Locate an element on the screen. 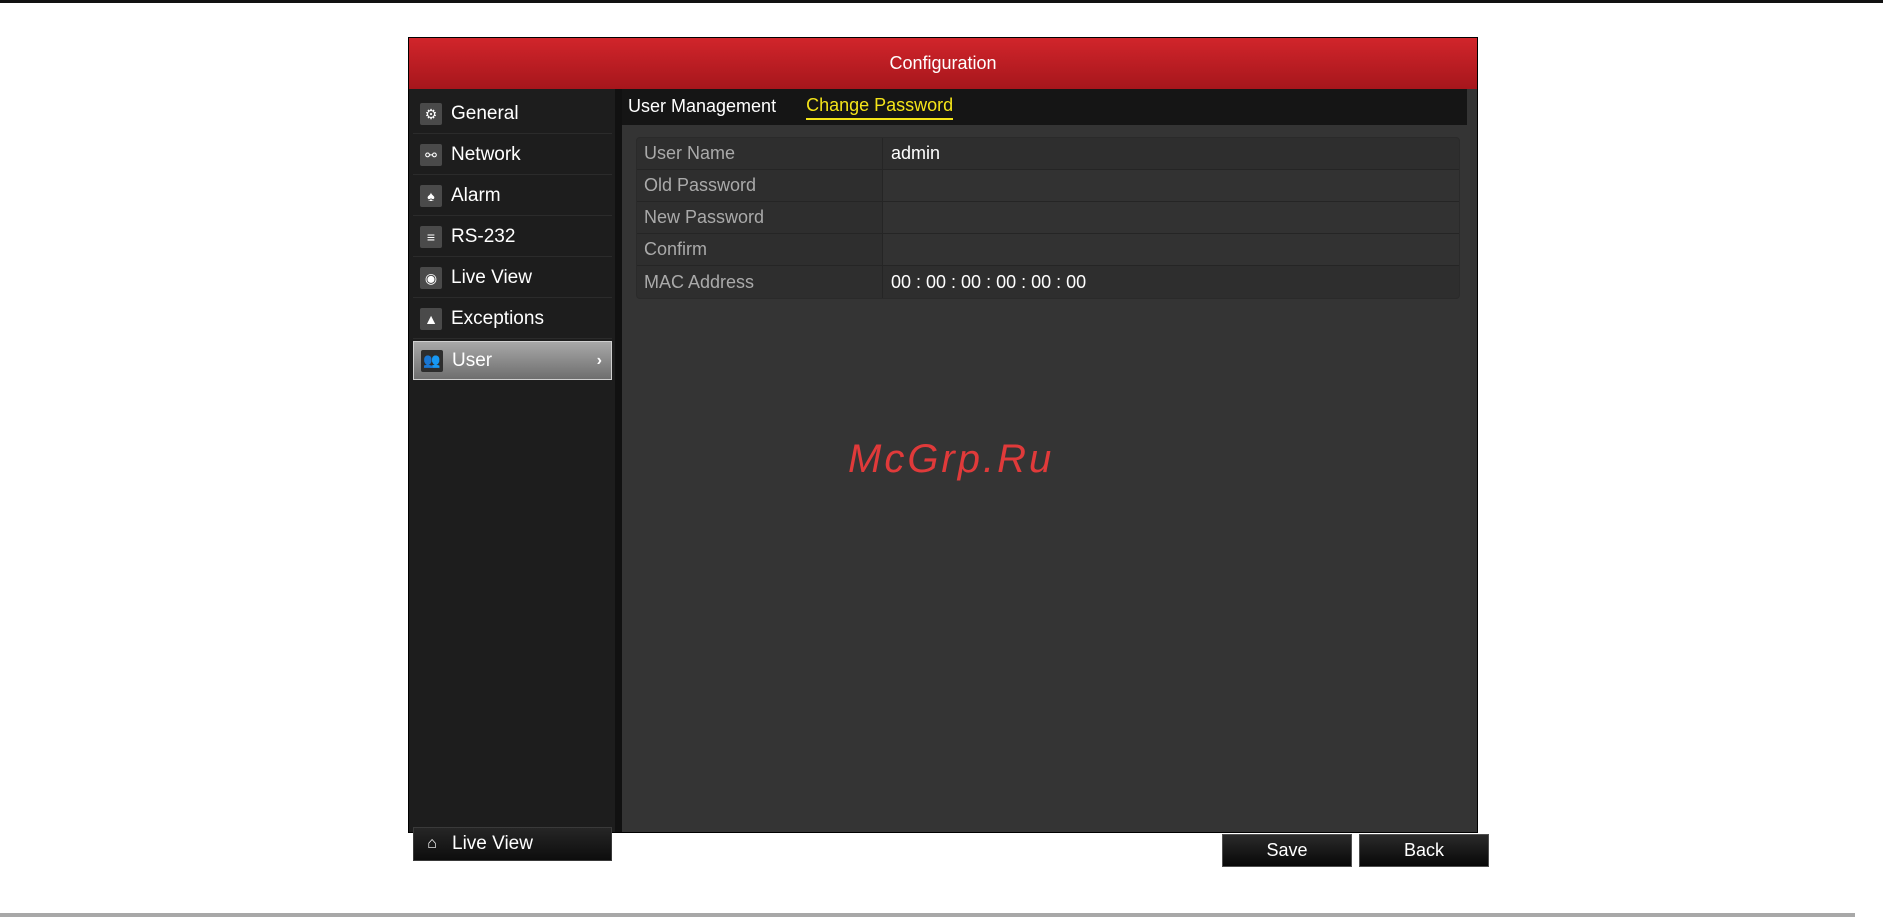  new-password-field is located at coordinates (1171, 217).